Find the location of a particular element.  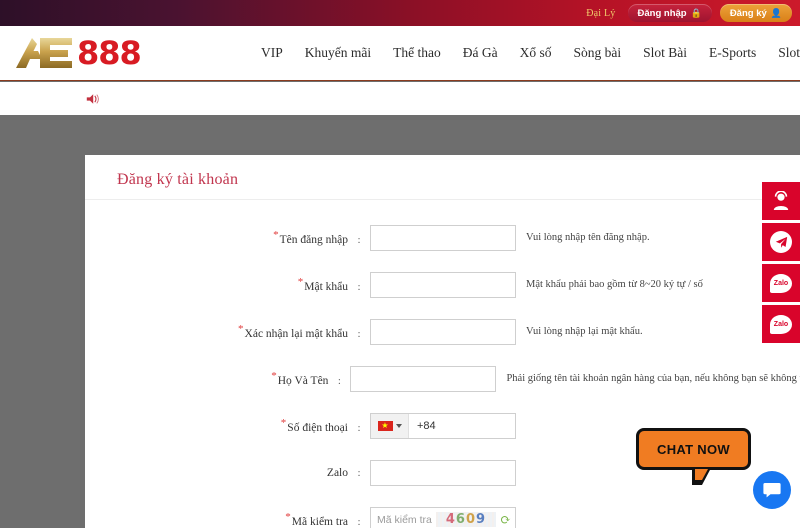

register-button: Đăng ký 👤 is located at coordinates (755, 13).